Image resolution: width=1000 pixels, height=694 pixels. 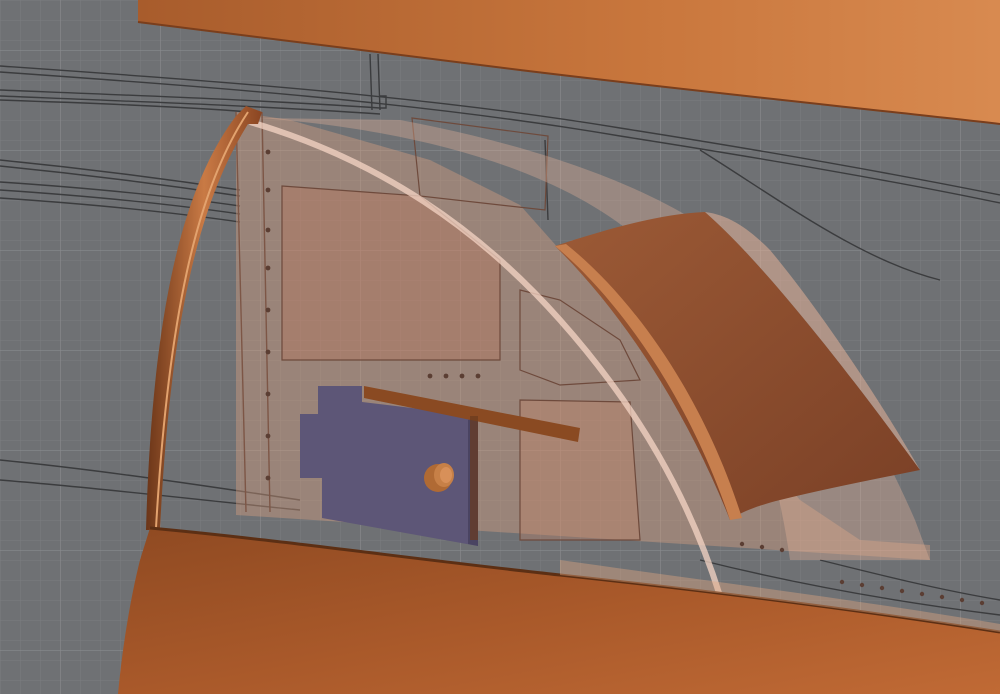 I want to click on control-bar-stem, so click(x=474, y=478).